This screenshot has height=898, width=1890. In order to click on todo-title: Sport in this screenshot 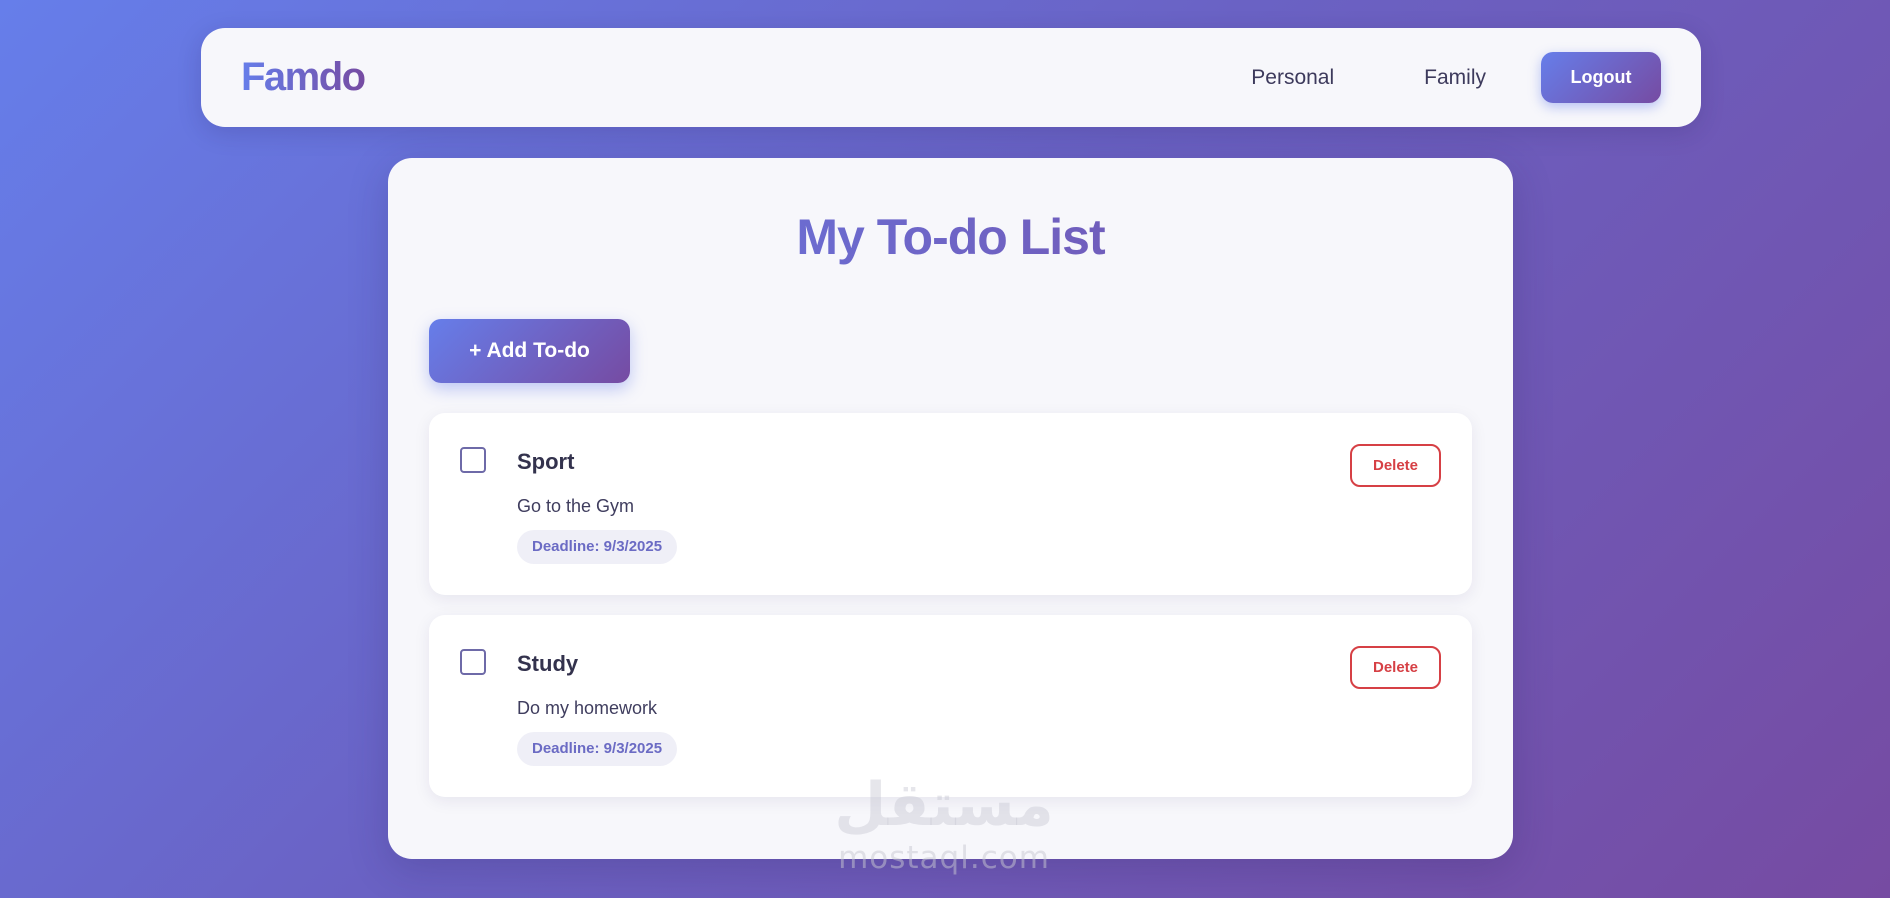, I will do `click(546, 461)`.